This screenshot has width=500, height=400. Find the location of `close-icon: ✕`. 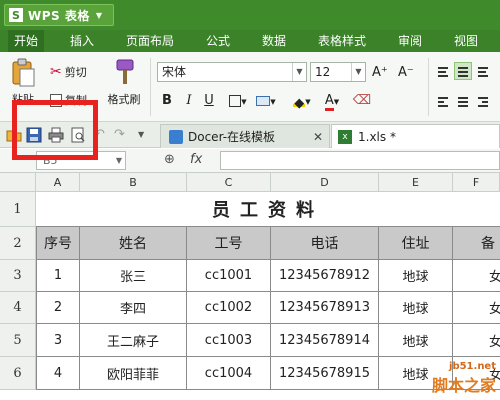

close-icon: ✕ is located at coordinates (318, 137).